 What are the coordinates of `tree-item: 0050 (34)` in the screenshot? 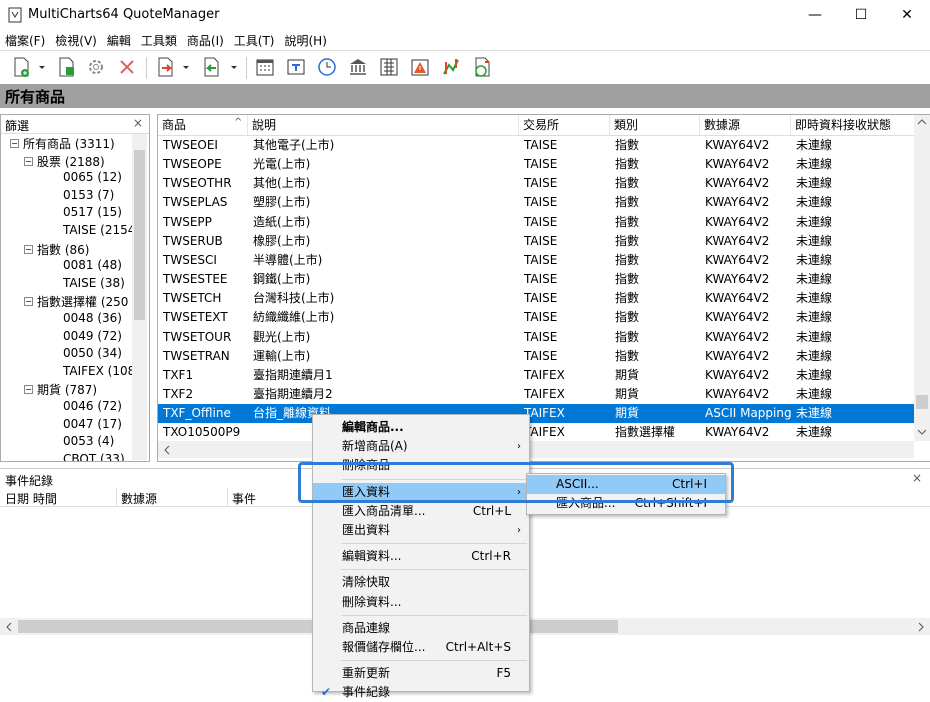 It's located at (92, 353).